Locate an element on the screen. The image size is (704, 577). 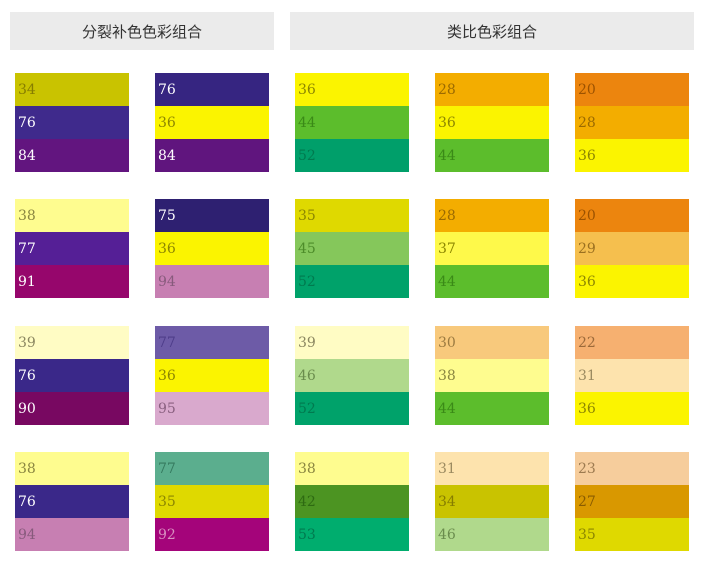
analogous-swatch: 28 37 44 is located at coordinates (492, 248).